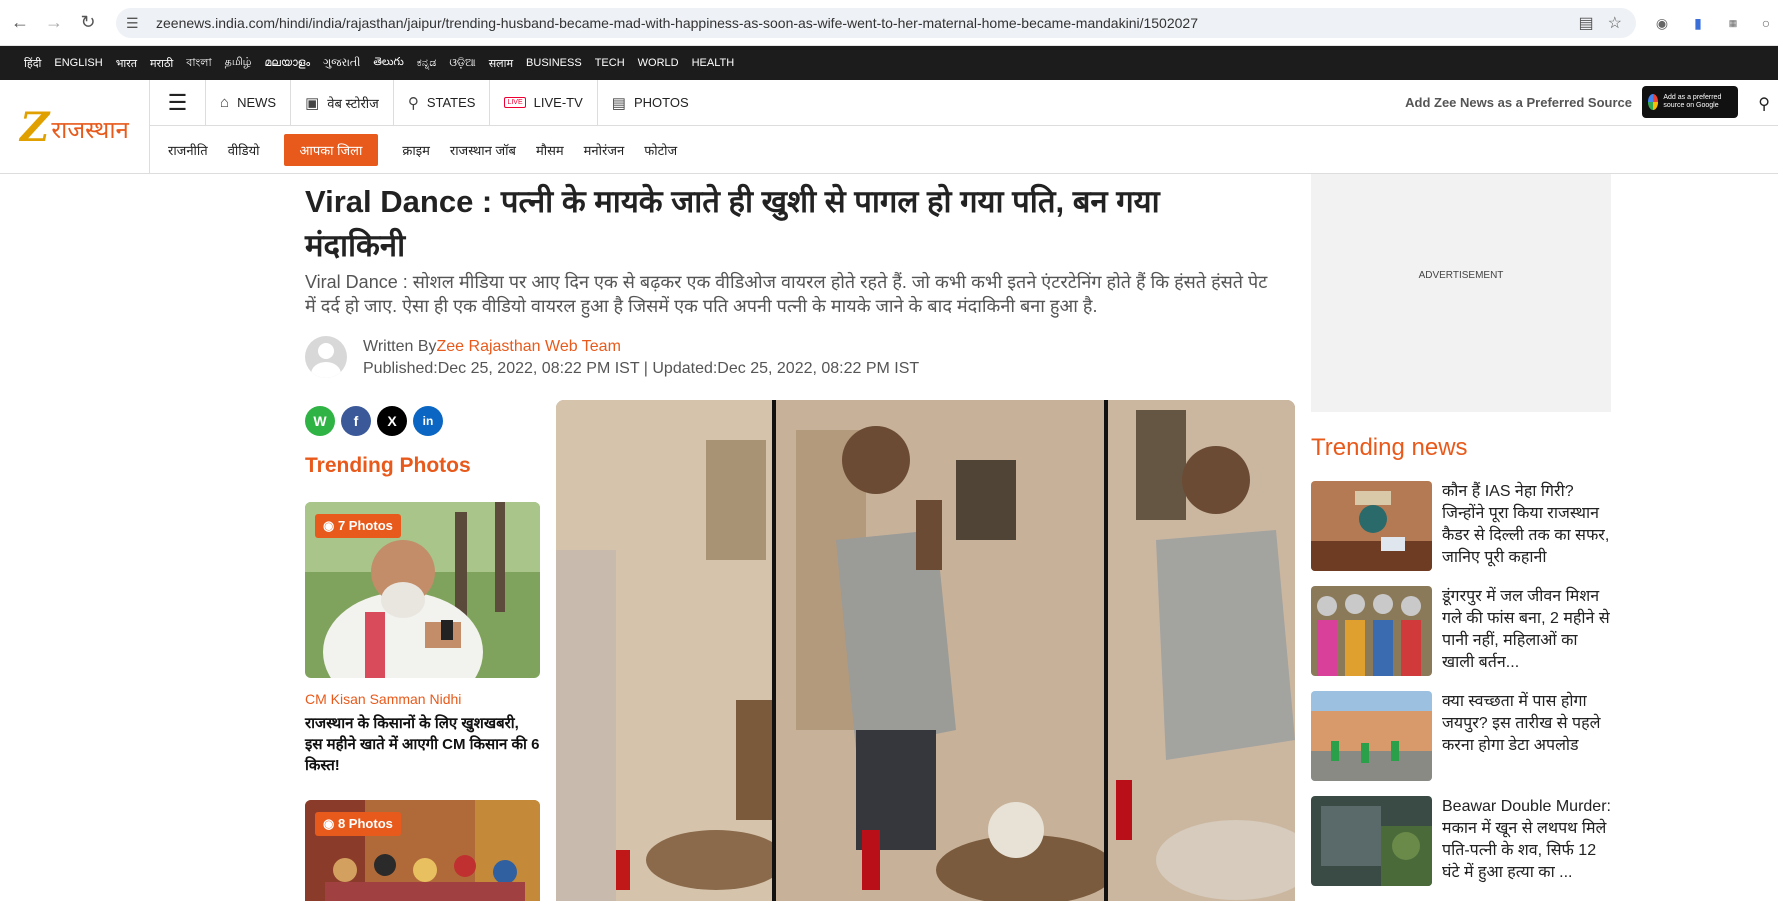 This screenshot has width=1778, height=901. I want to click on subnav-item: मौसम, so click(550, 150).